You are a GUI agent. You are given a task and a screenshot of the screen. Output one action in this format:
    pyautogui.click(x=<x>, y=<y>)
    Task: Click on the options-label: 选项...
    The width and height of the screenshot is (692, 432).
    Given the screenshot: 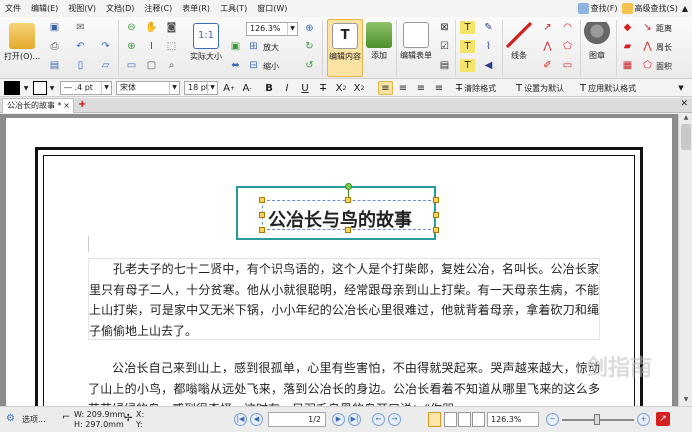 What is the action you would take?
    pyautogui.click(x=34, y=419)
    